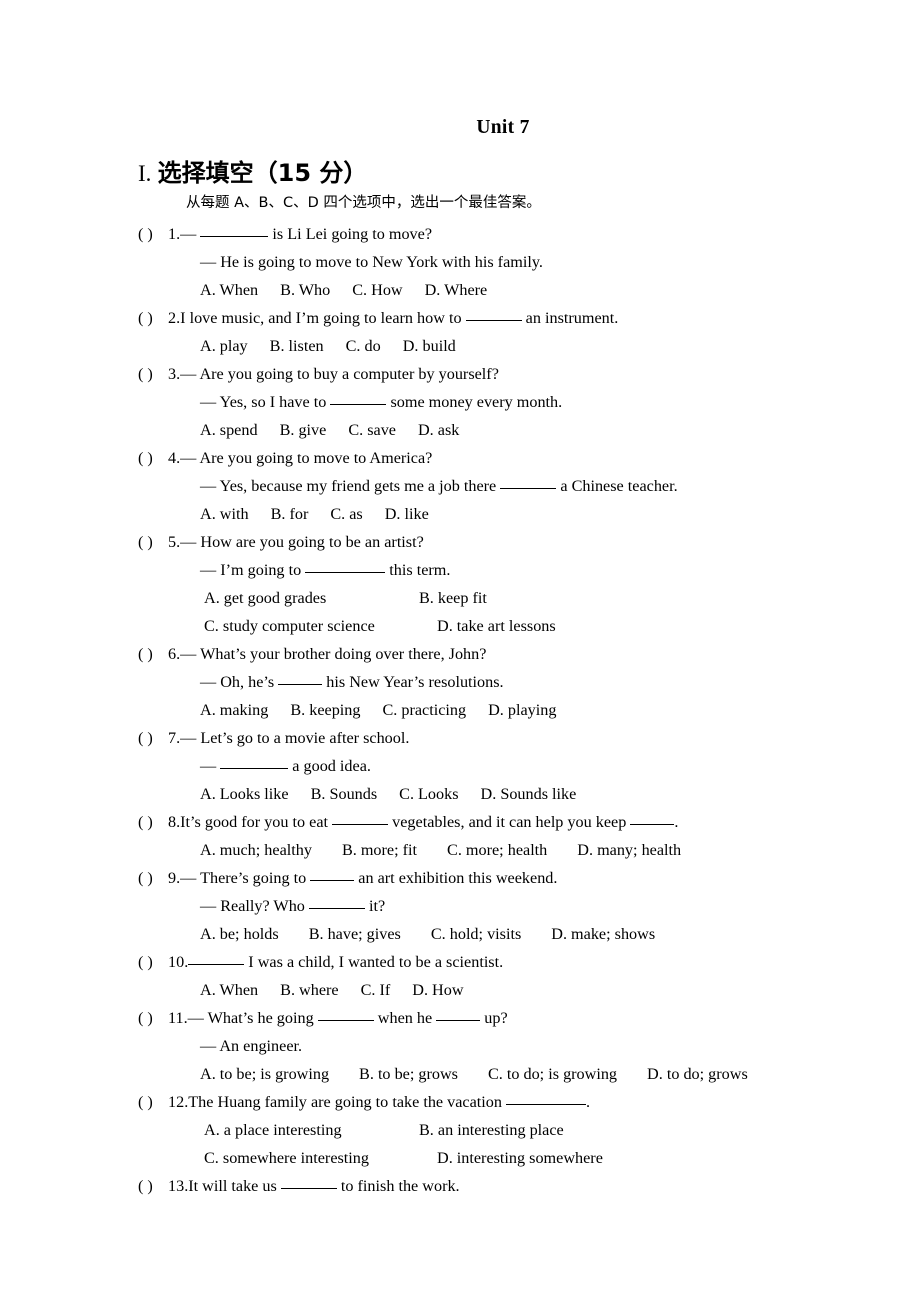 This screenshot has width=920, height=1302. I want to click on question-continuation-line: — a good idea., so click(285, 765).